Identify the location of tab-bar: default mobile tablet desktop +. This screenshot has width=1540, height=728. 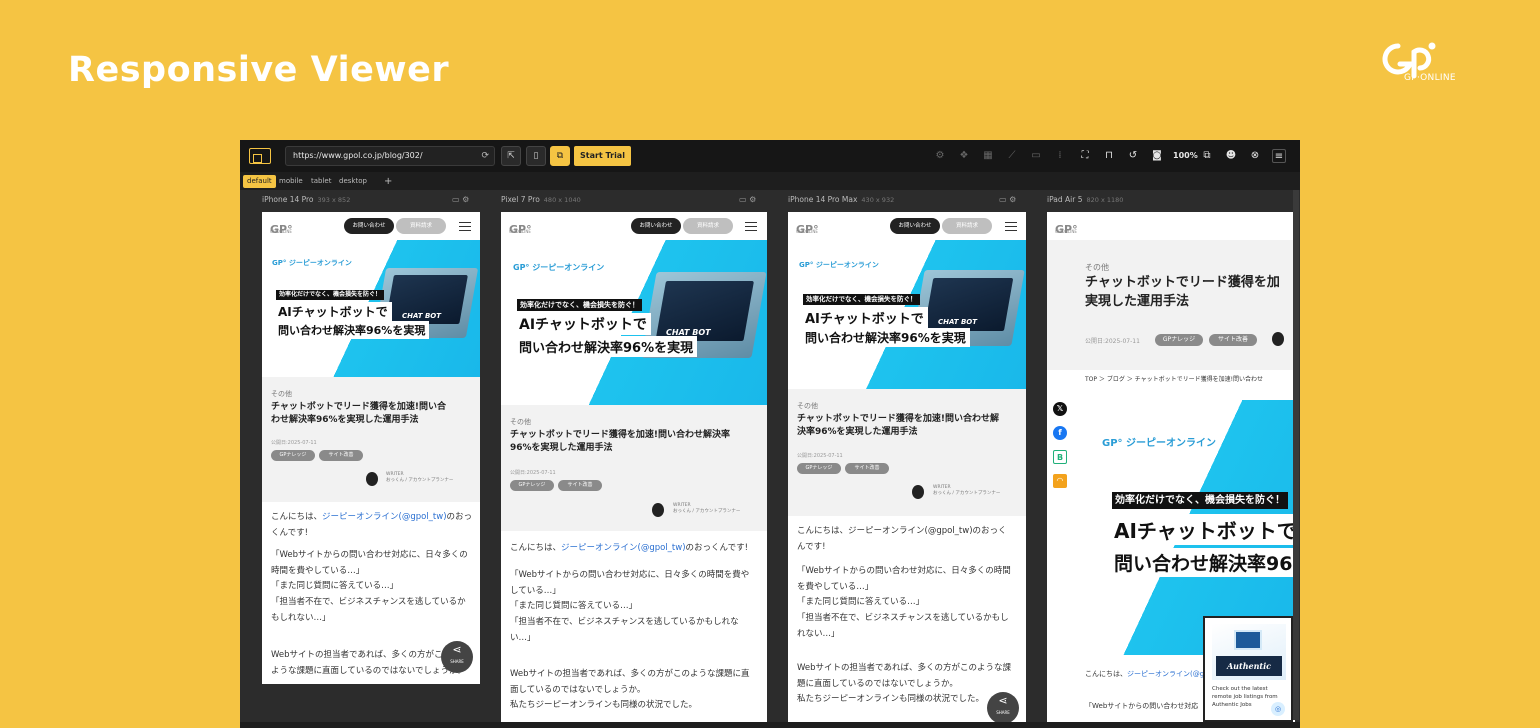
(770, 181).